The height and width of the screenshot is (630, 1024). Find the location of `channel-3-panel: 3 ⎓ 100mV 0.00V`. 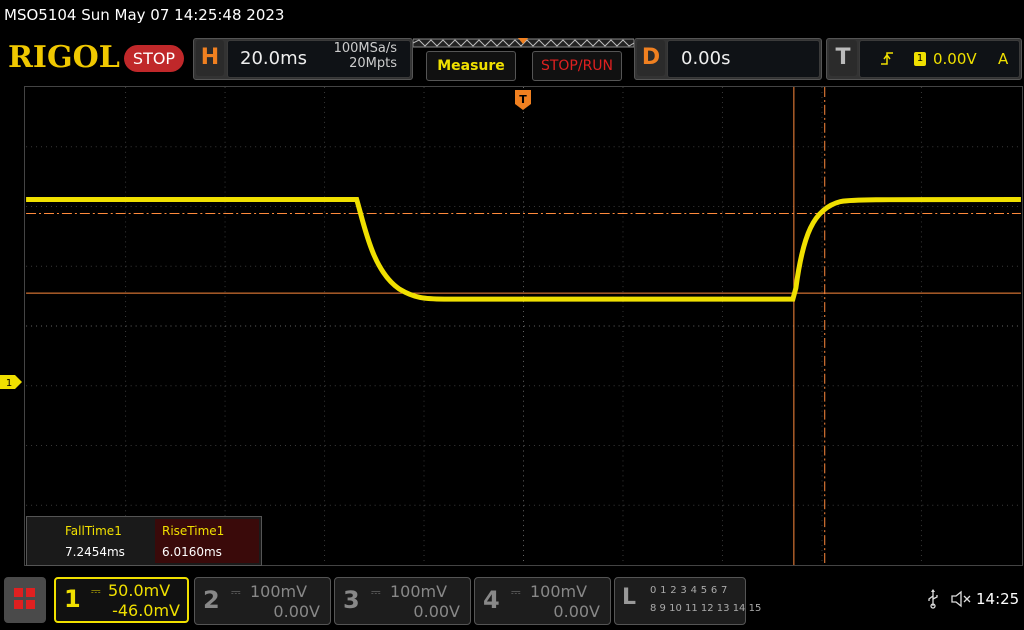

channel-3-panel: 3 ⎓ 100mV 0.00V is located at coordinates (402, 601).